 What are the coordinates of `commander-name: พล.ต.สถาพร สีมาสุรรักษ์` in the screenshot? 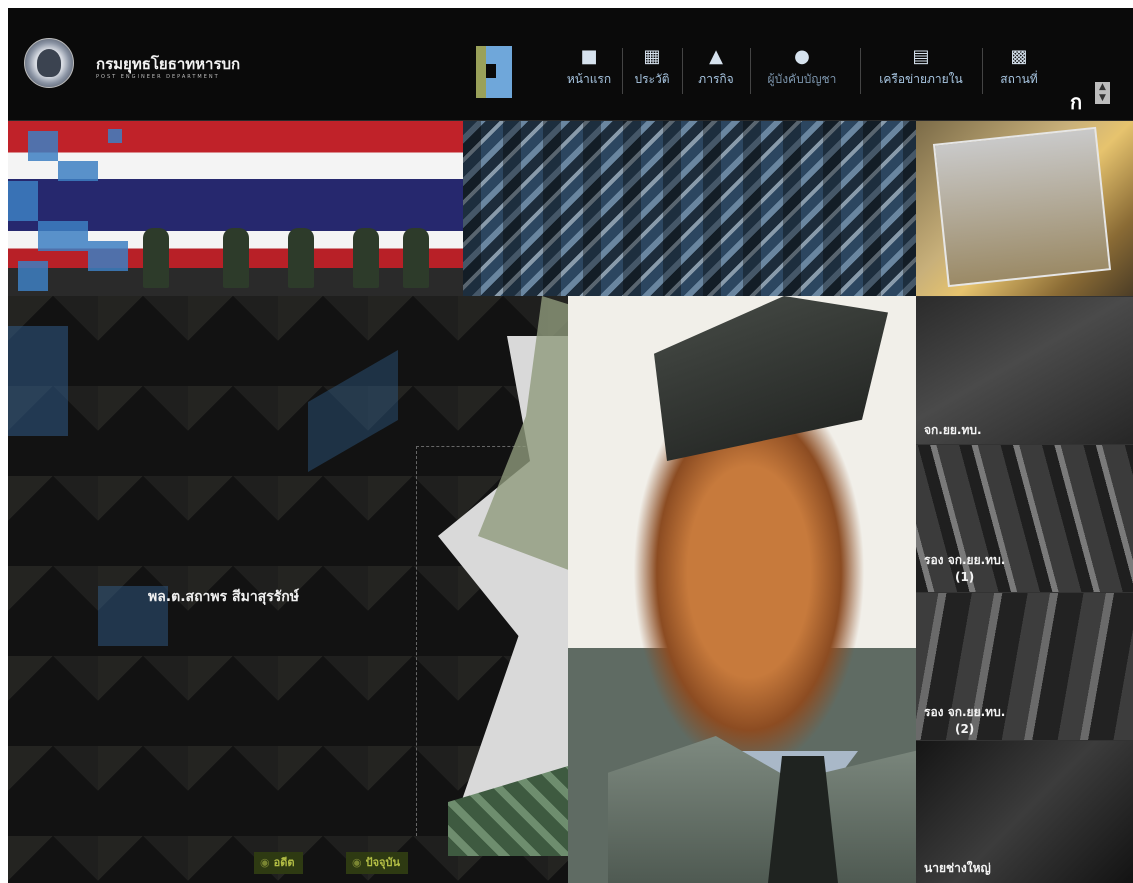 It's located at (223, 597).